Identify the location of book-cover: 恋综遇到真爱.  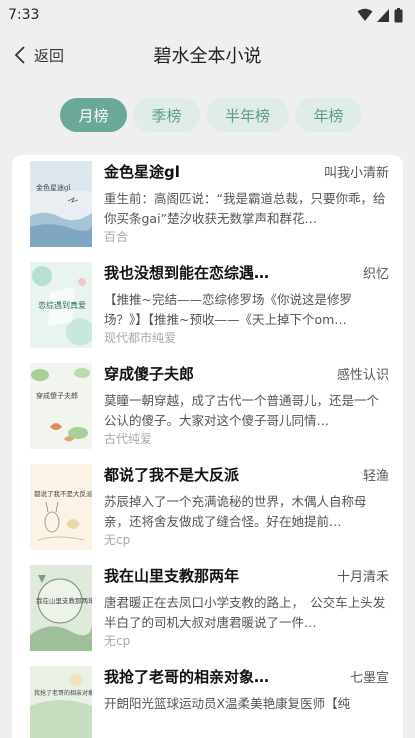
(61, 305).